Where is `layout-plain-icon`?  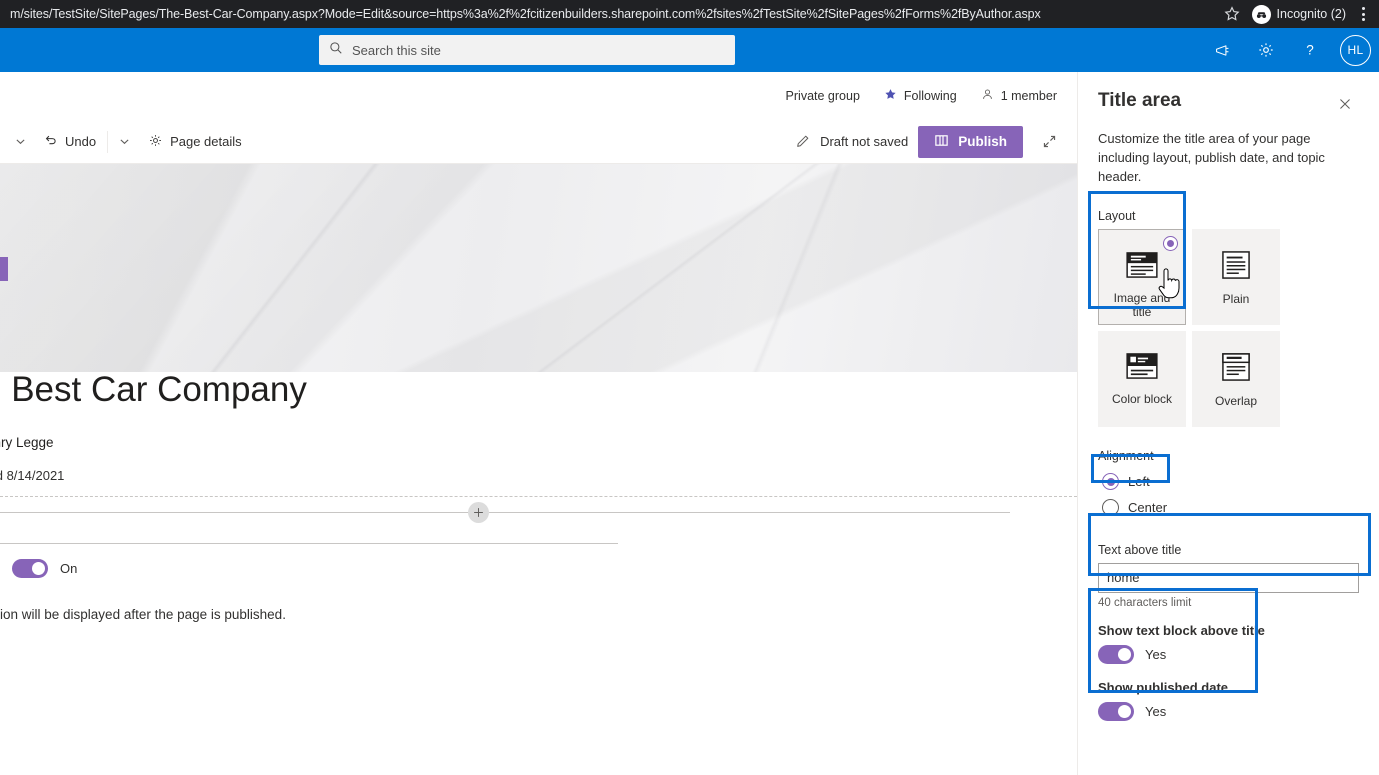 layout-plain-icon is located at coordinates (1236, 267).